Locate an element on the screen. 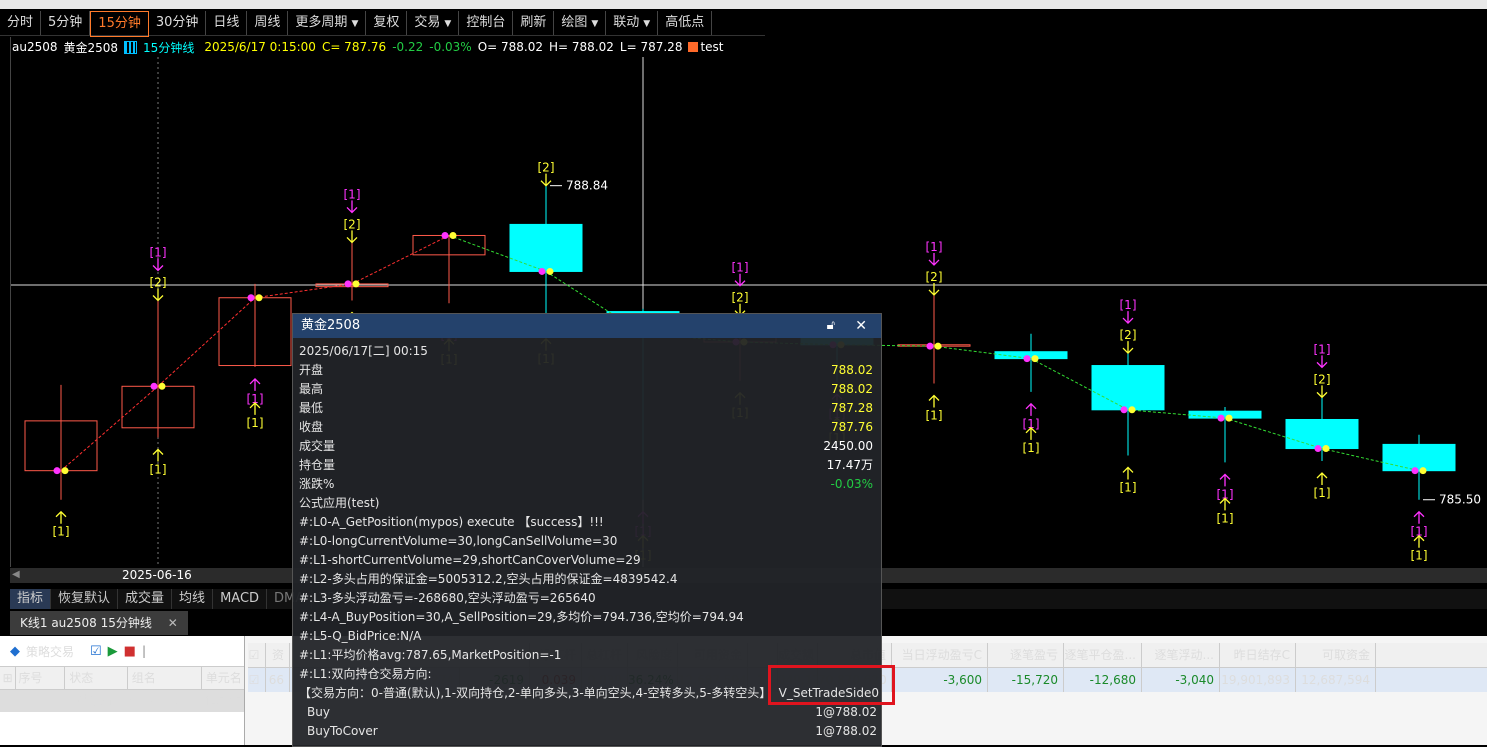 The width and height of the screenshot is (1487, 747). toolbar-item-8: 交易 ▼ is located at coordinates (433, 23).